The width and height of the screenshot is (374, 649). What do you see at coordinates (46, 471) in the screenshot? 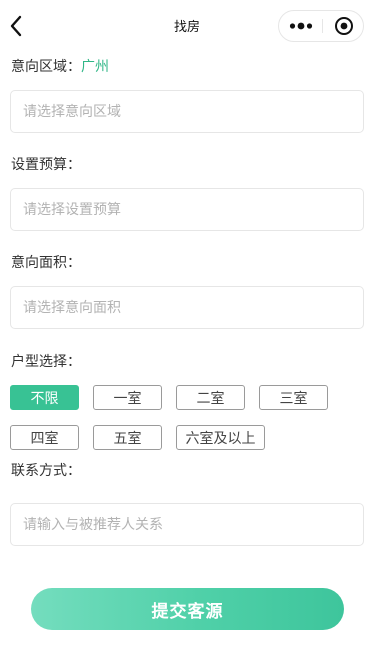
I see `contact-label: 联系方式：` at bounding box center [46, 471].